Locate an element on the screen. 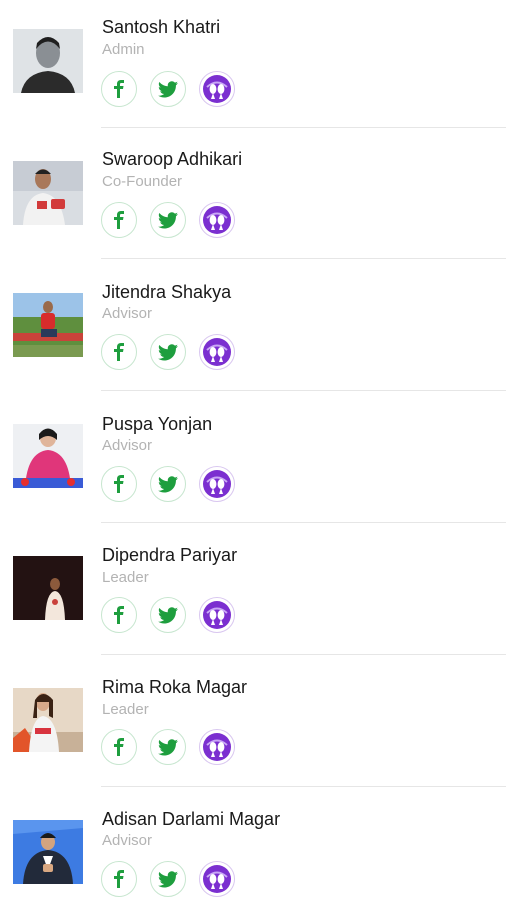  member-row: Rima Roka Magar Leader is located at coordinates (253, 723).